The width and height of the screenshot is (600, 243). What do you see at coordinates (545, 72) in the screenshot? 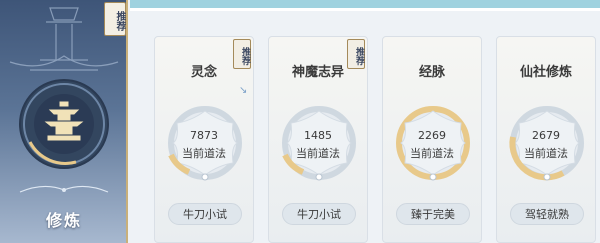
I see `card-title: 仙社修炼` at bounding box center [545, 72].